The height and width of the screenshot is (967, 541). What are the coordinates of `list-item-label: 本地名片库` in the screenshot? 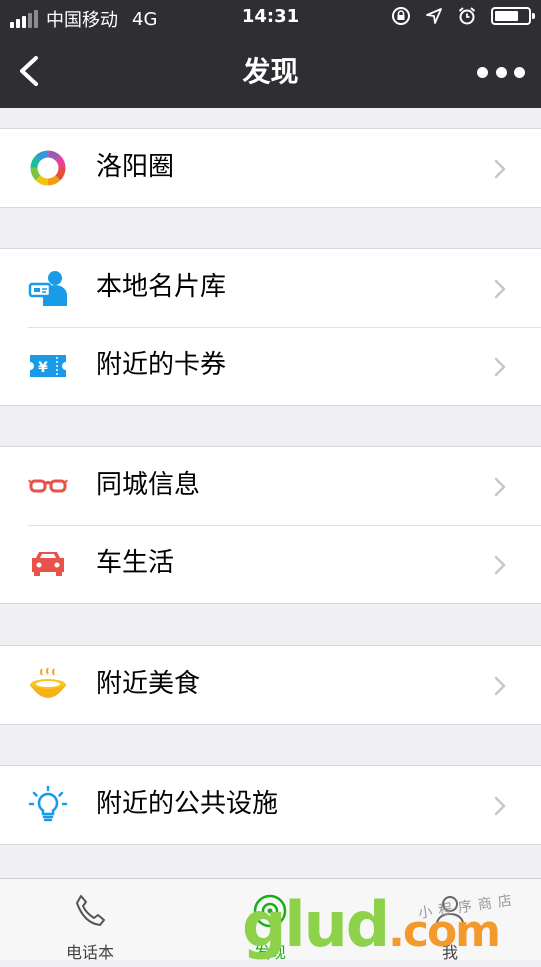 It's located at (161, 287).